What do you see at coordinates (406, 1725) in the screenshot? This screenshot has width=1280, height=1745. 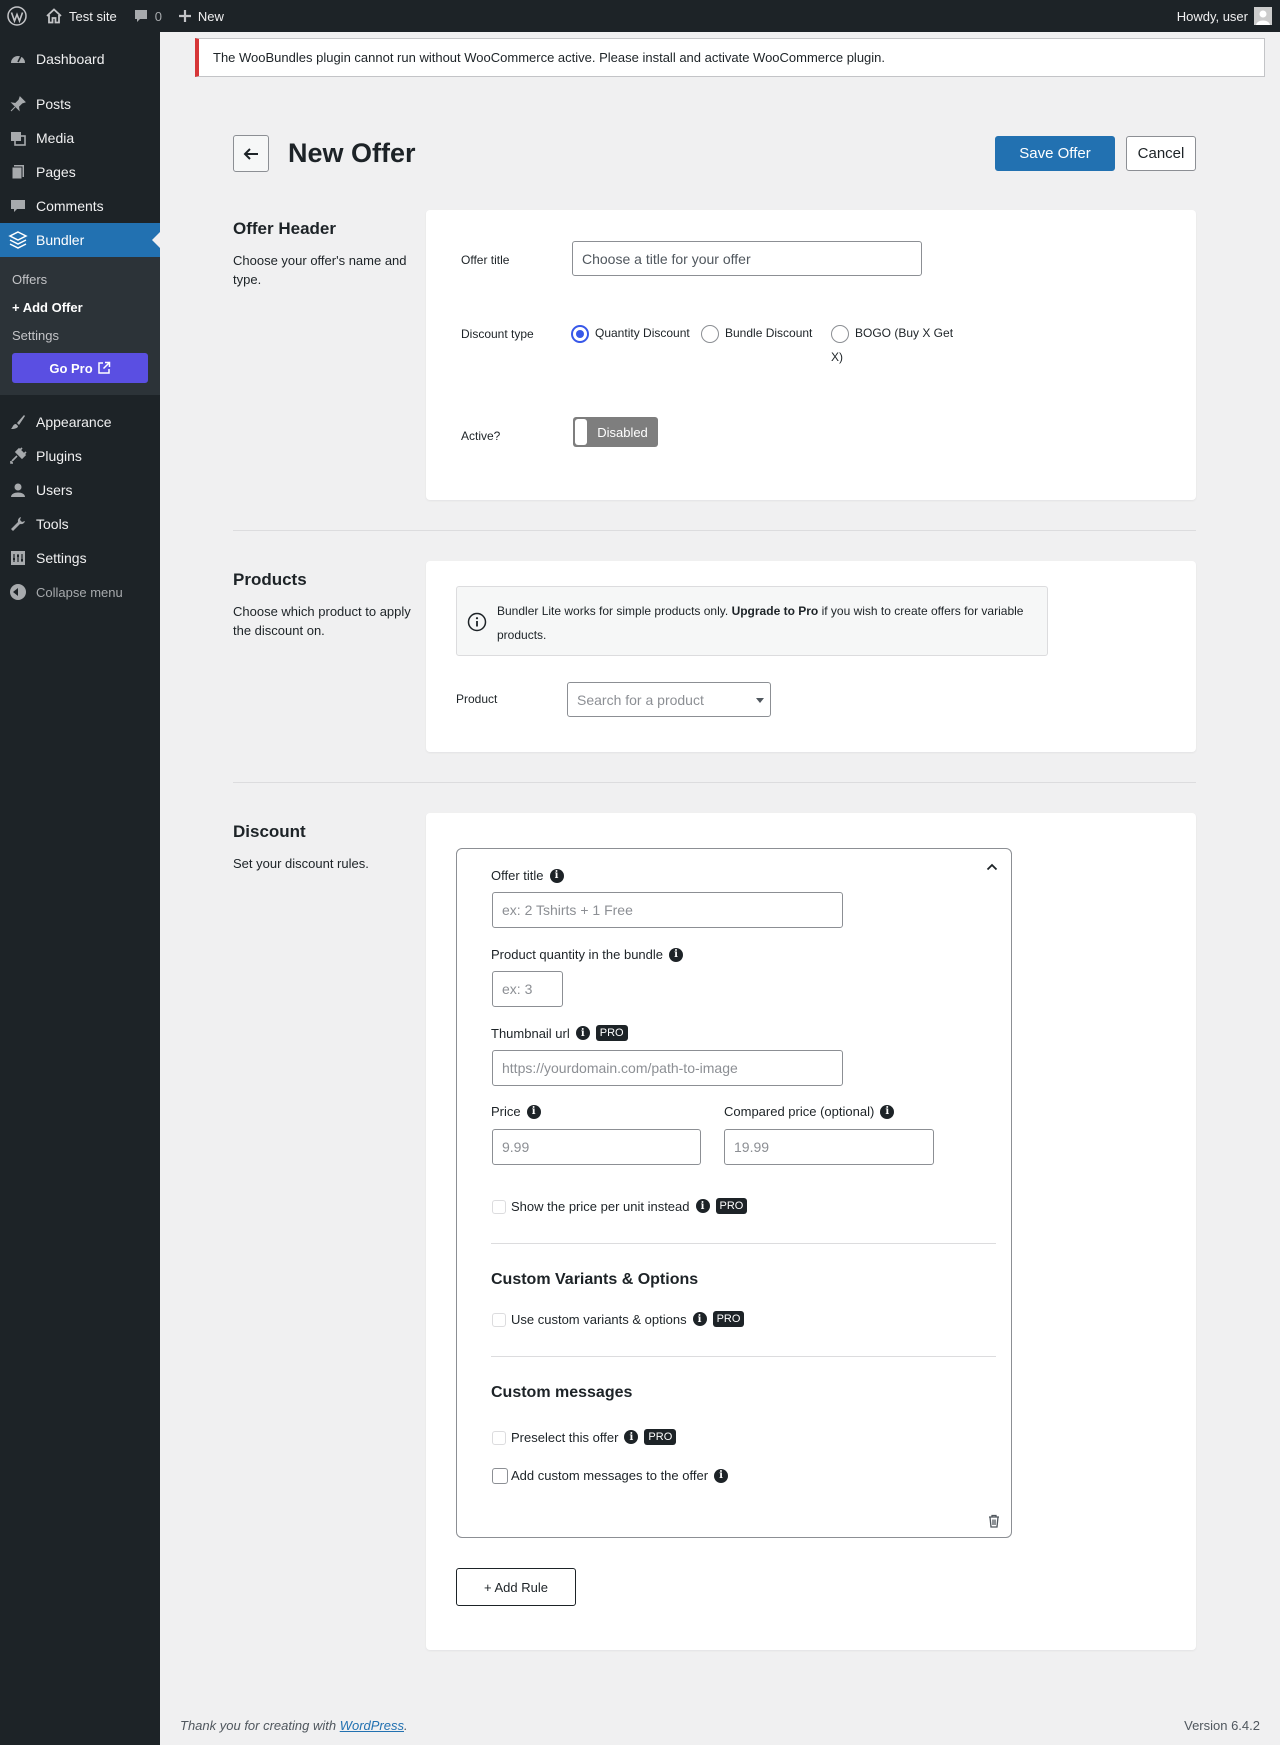 I see `footer-thanks-suffix: .` at bounding box center [406, 1725].